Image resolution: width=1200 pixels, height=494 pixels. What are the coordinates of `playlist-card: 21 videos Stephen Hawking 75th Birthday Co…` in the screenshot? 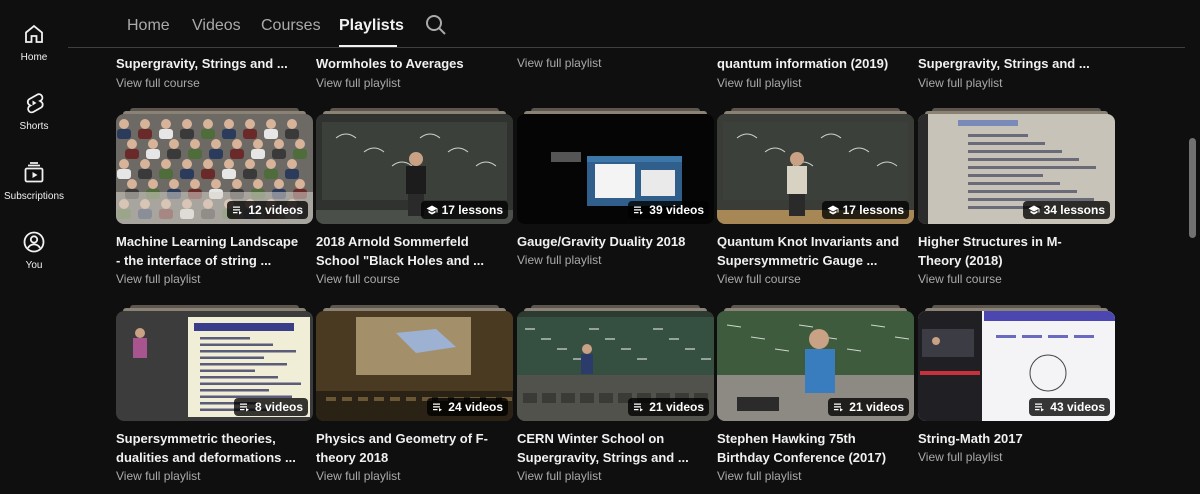 It's located at (815, 395).